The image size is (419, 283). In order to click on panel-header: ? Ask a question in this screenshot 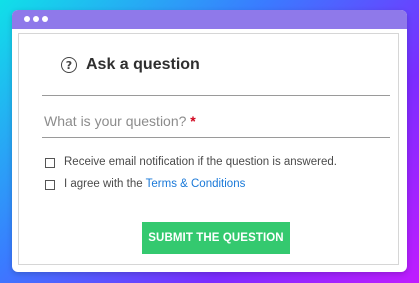, I will do `click(130, 65)`.